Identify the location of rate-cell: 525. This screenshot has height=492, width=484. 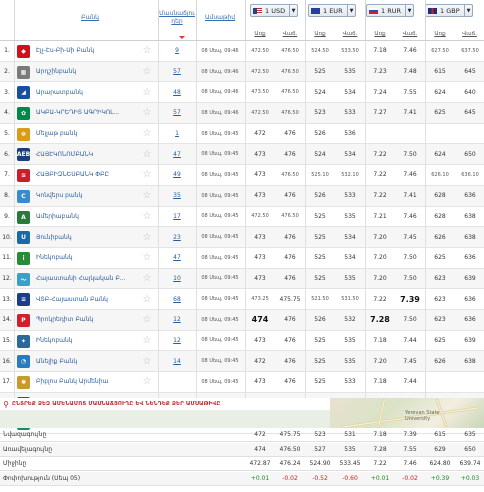
(320, 72).